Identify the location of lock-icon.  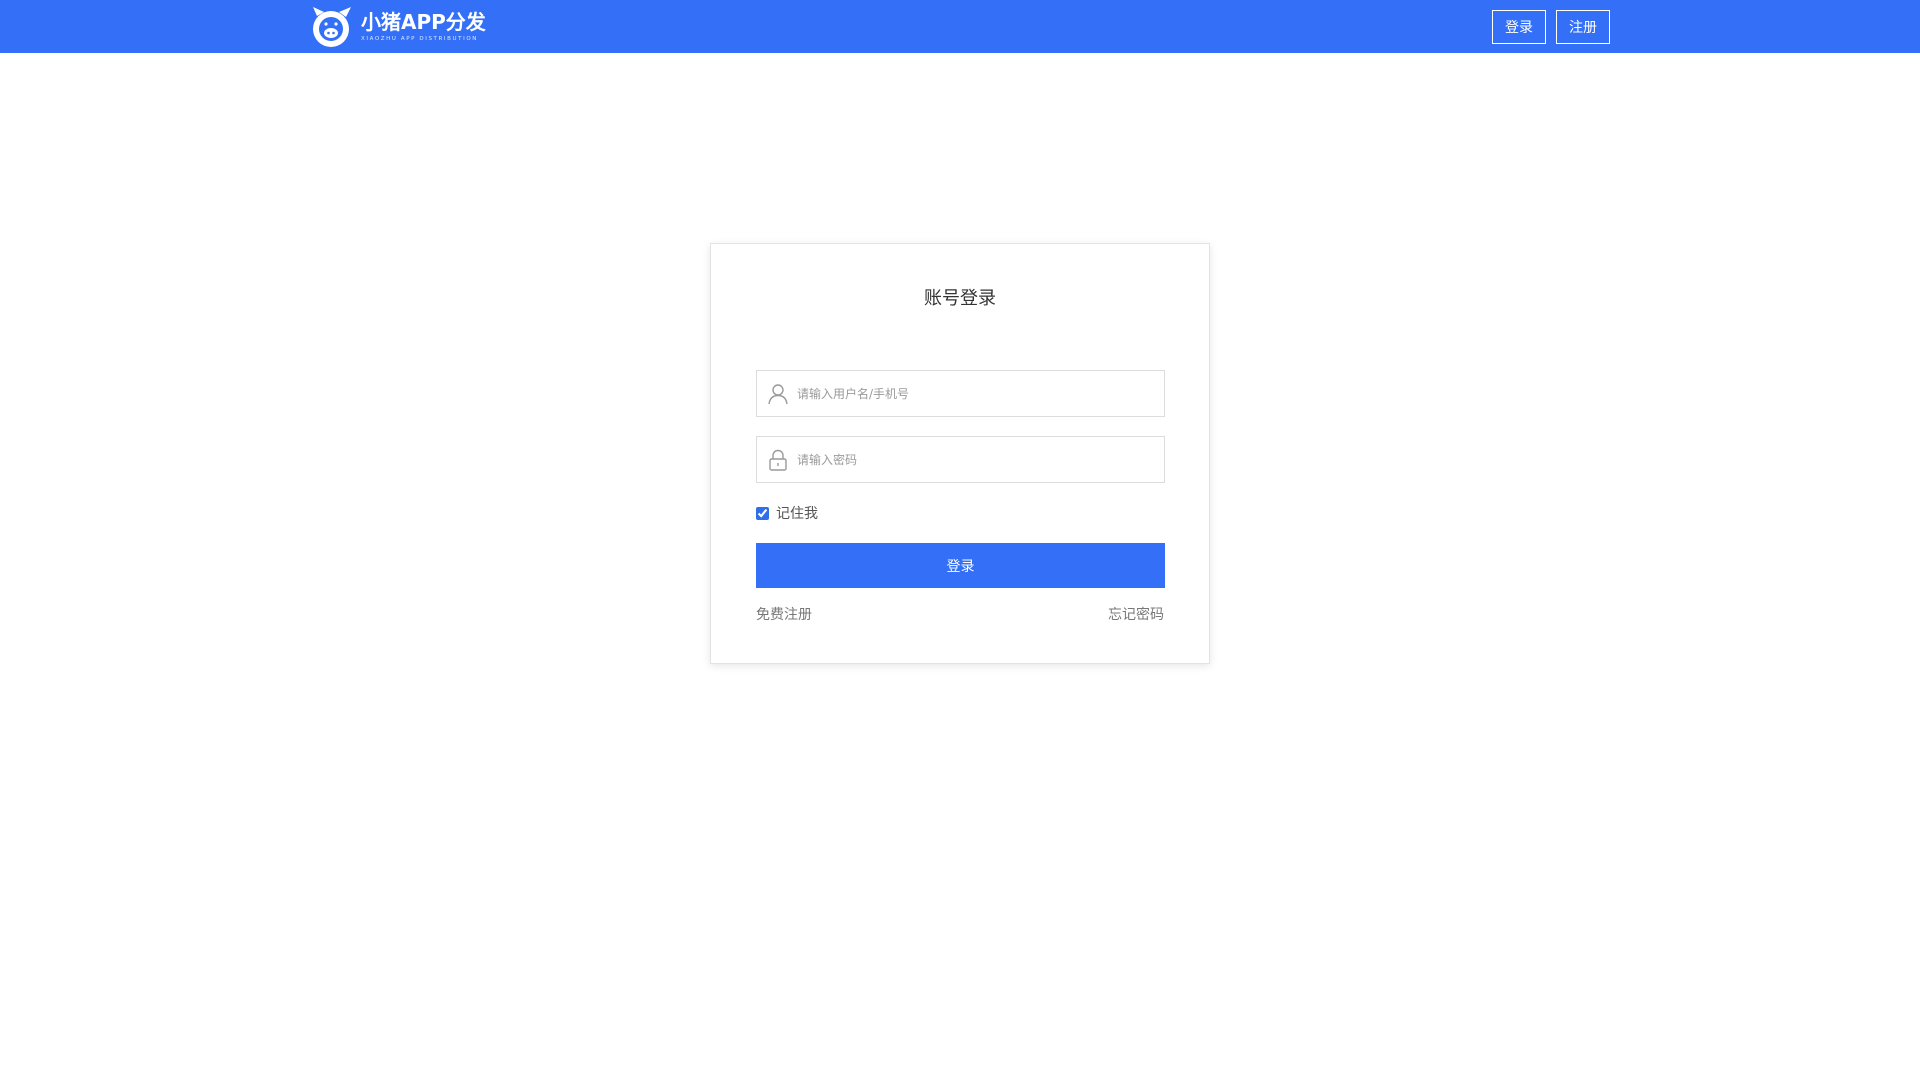
(778, 460).